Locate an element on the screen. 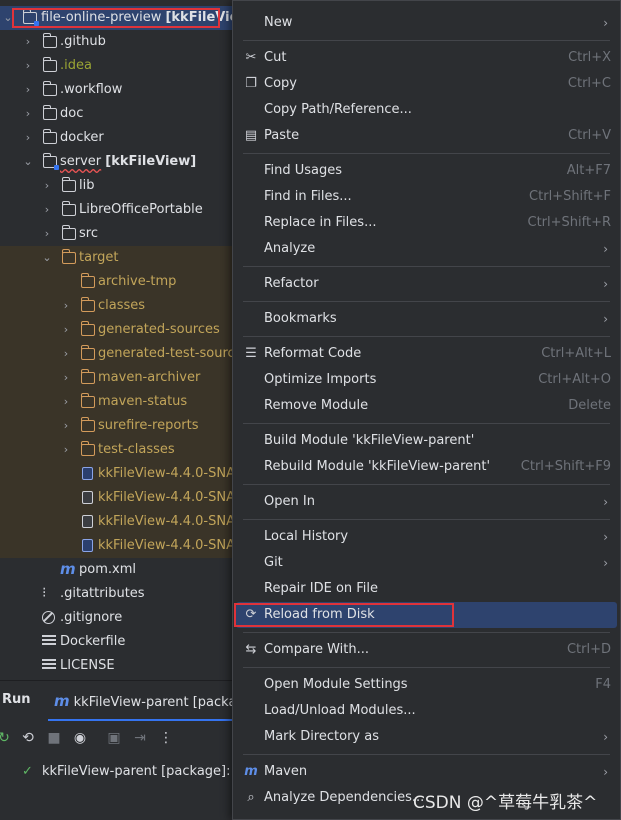 This screenshot has height=820, width=621. tree-item-lib: › lib is located at coordinates (120, 186).